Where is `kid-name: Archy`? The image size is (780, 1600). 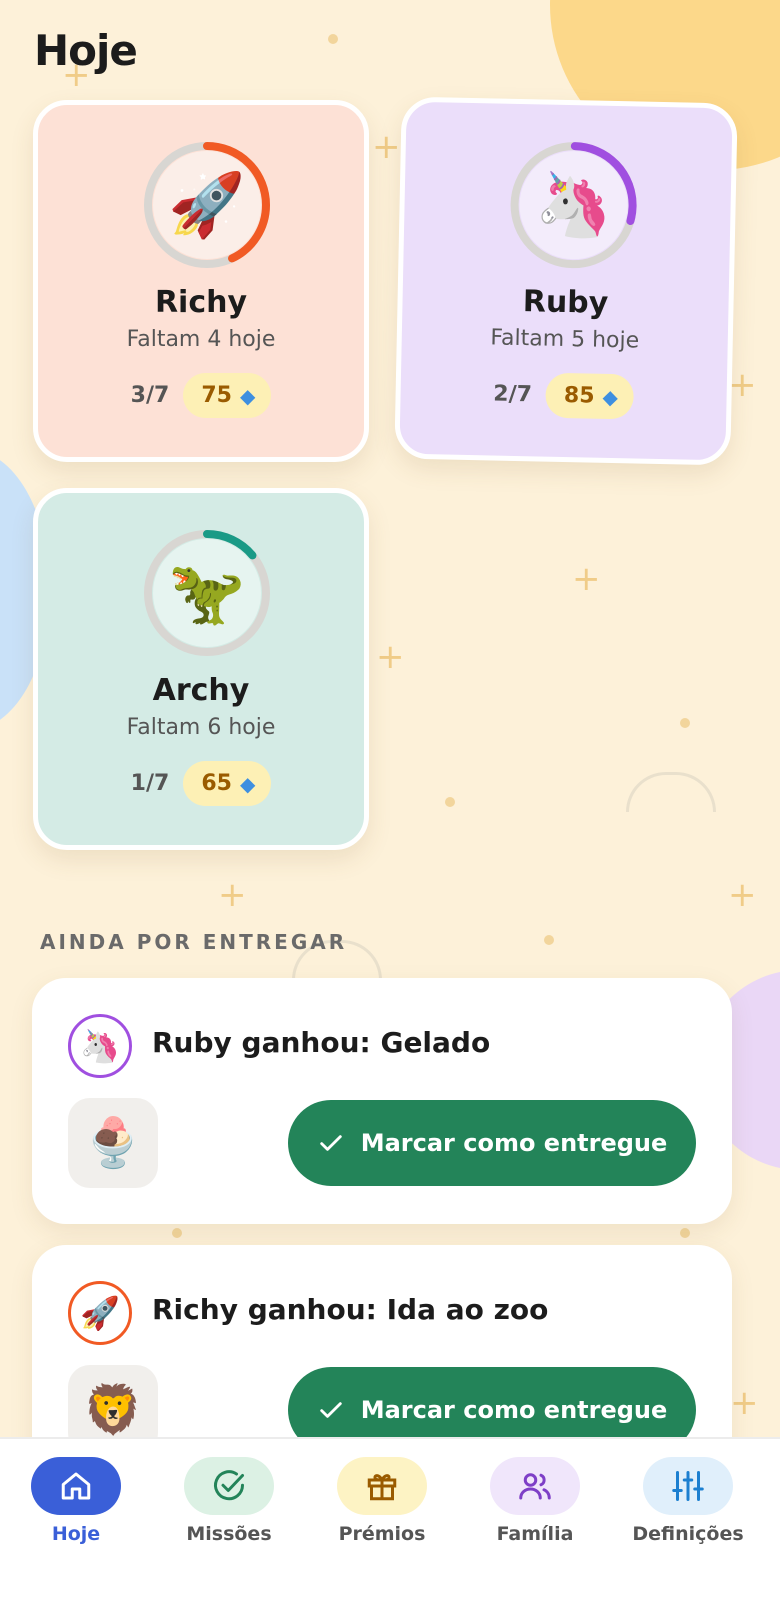 kid-name: Archy is located at coordinates (201, 690).